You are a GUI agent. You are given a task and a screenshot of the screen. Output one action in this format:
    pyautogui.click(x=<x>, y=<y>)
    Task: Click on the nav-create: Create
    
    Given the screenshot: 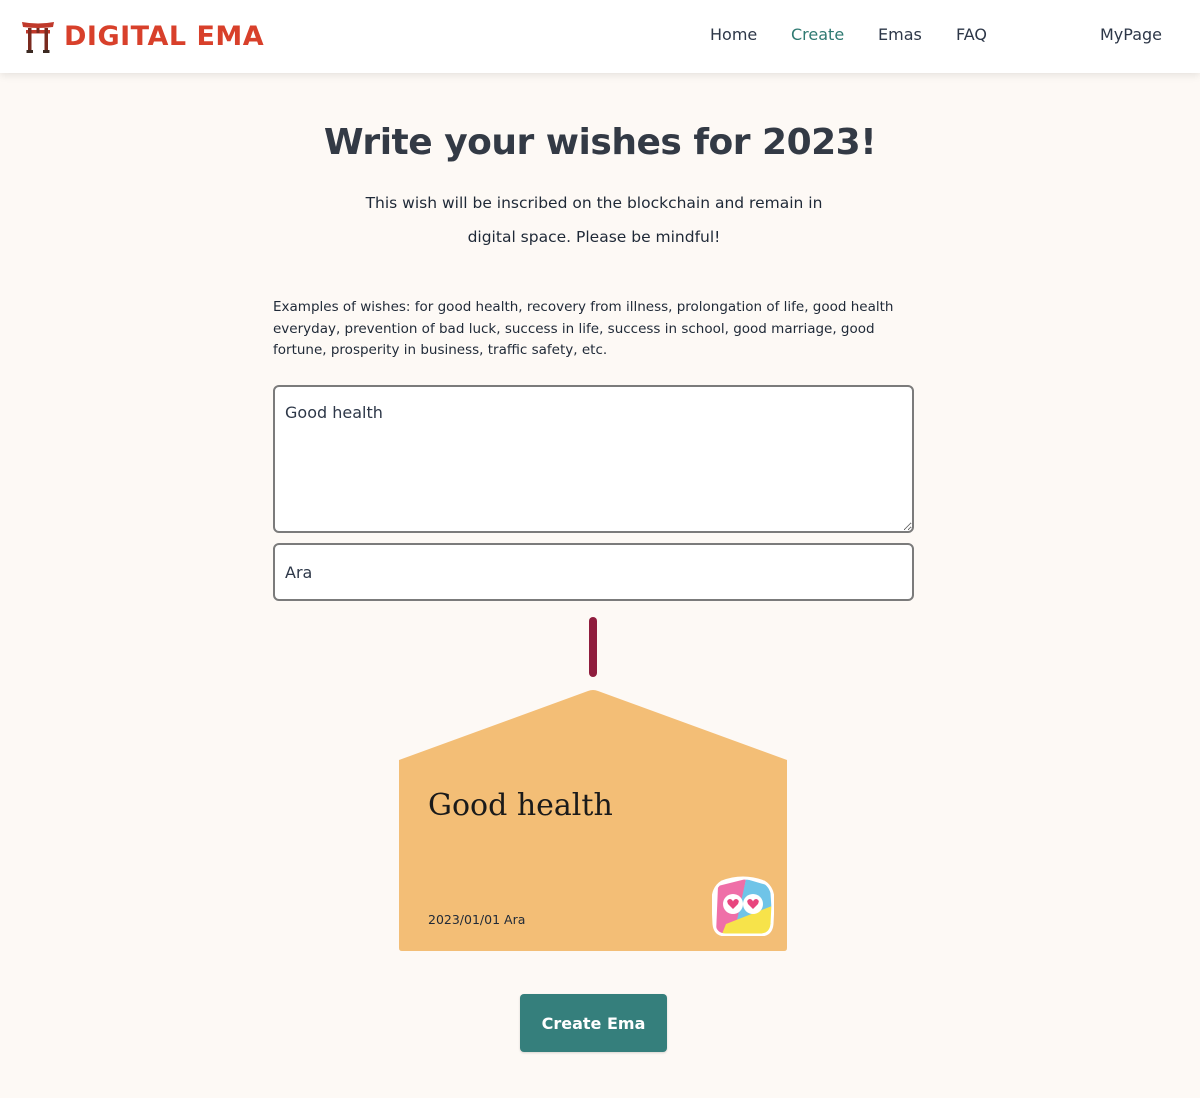 What is the action you would take?
    pyautogui.click(x=817, y=34)
    